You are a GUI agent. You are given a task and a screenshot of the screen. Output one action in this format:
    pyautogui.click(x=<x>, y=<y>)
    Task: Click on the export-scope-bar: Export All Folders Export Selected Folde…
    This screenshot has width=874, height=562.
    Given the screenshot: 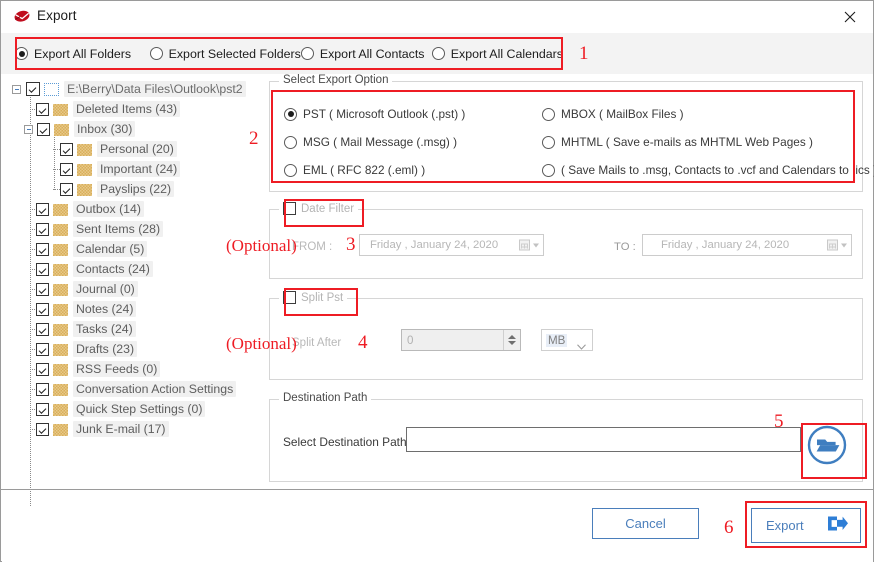 What is the action you would take?
    pyautogui.click(x=437, y=53)
    